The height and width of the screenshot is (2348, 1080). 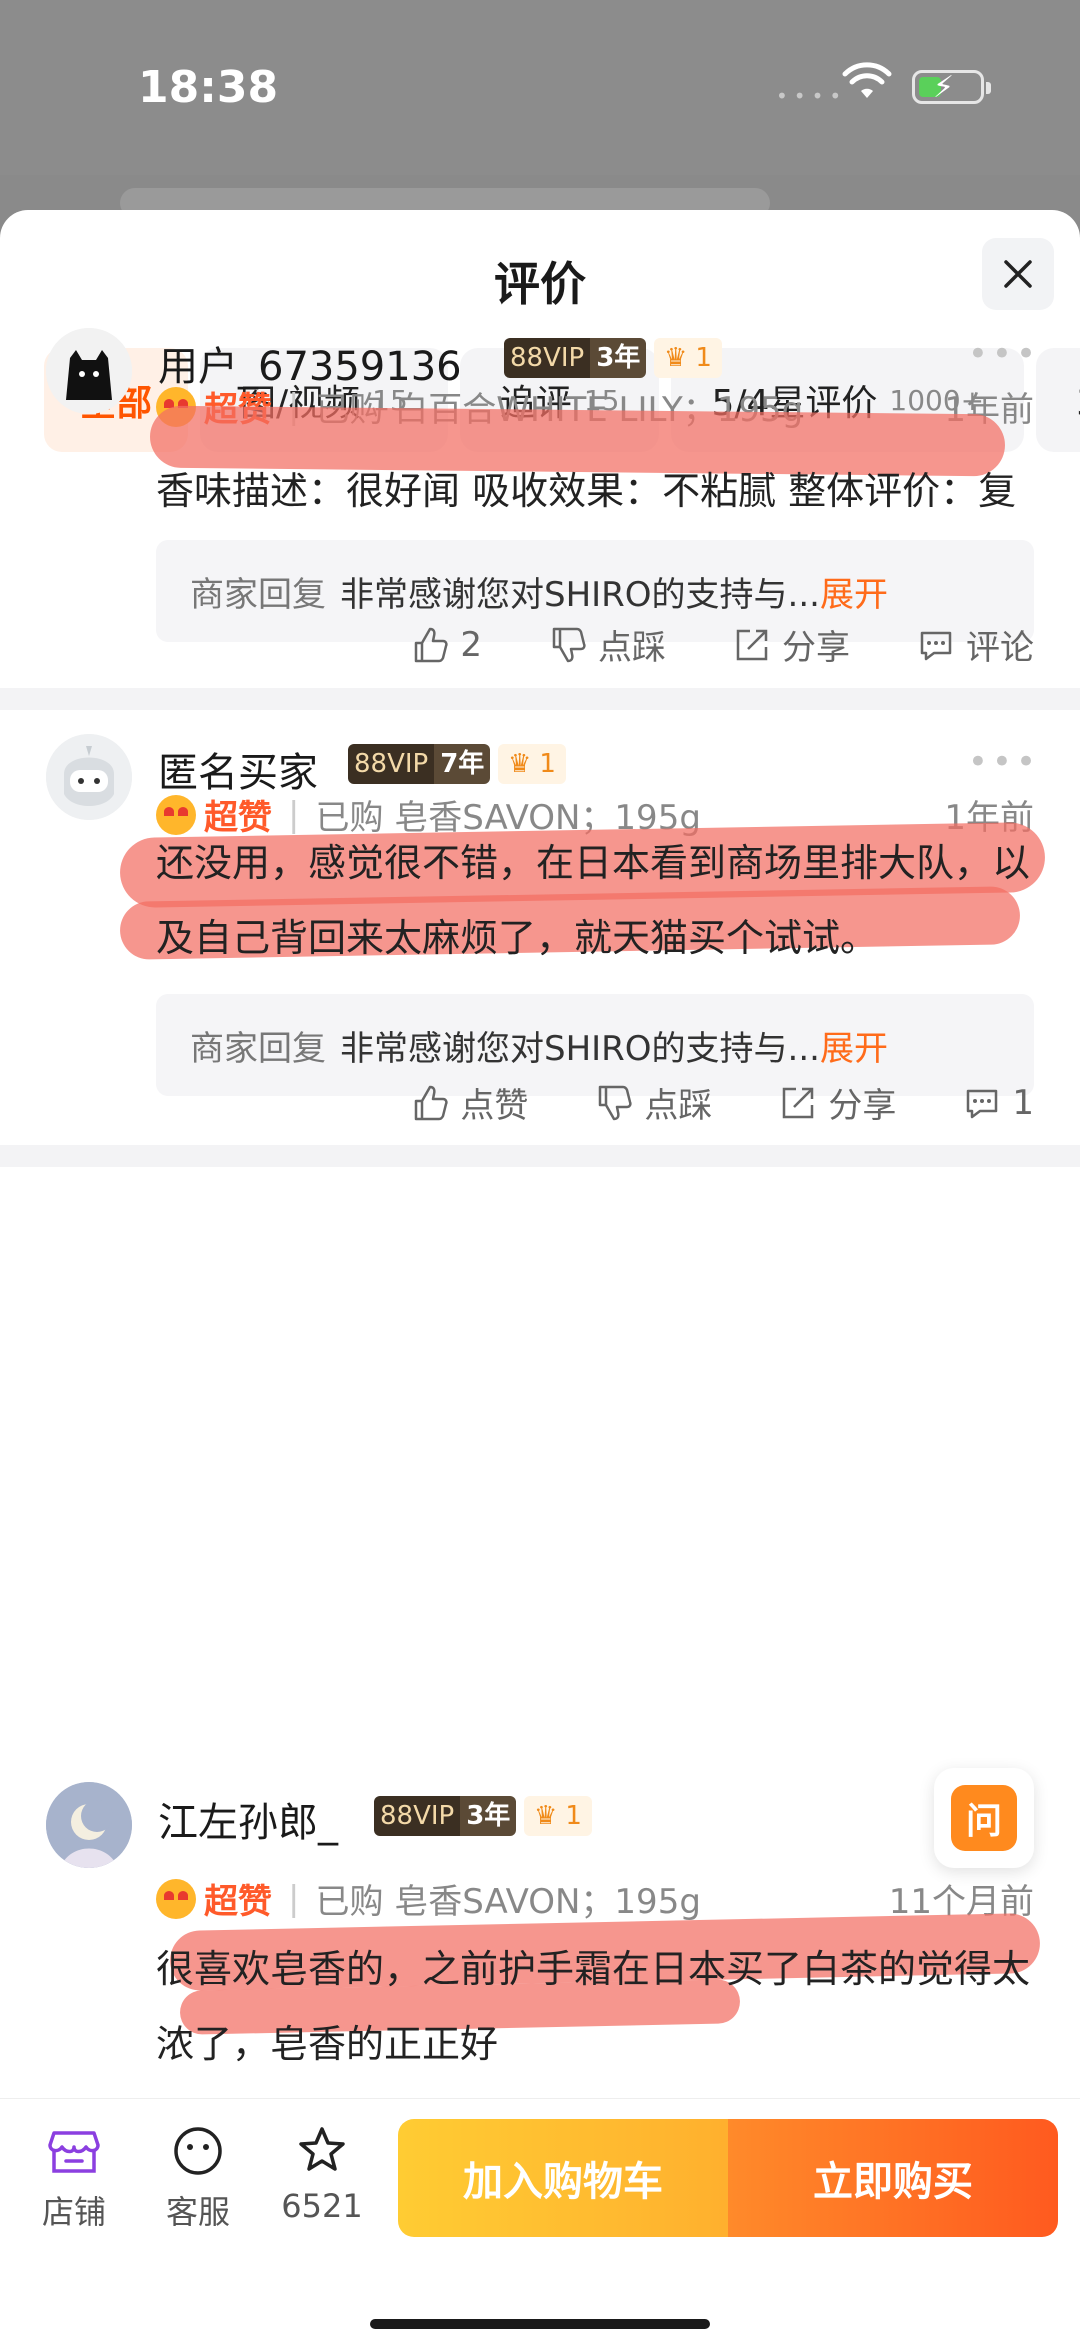 I want to click on ask-question-button: 问, so click(x=984, y=1818).